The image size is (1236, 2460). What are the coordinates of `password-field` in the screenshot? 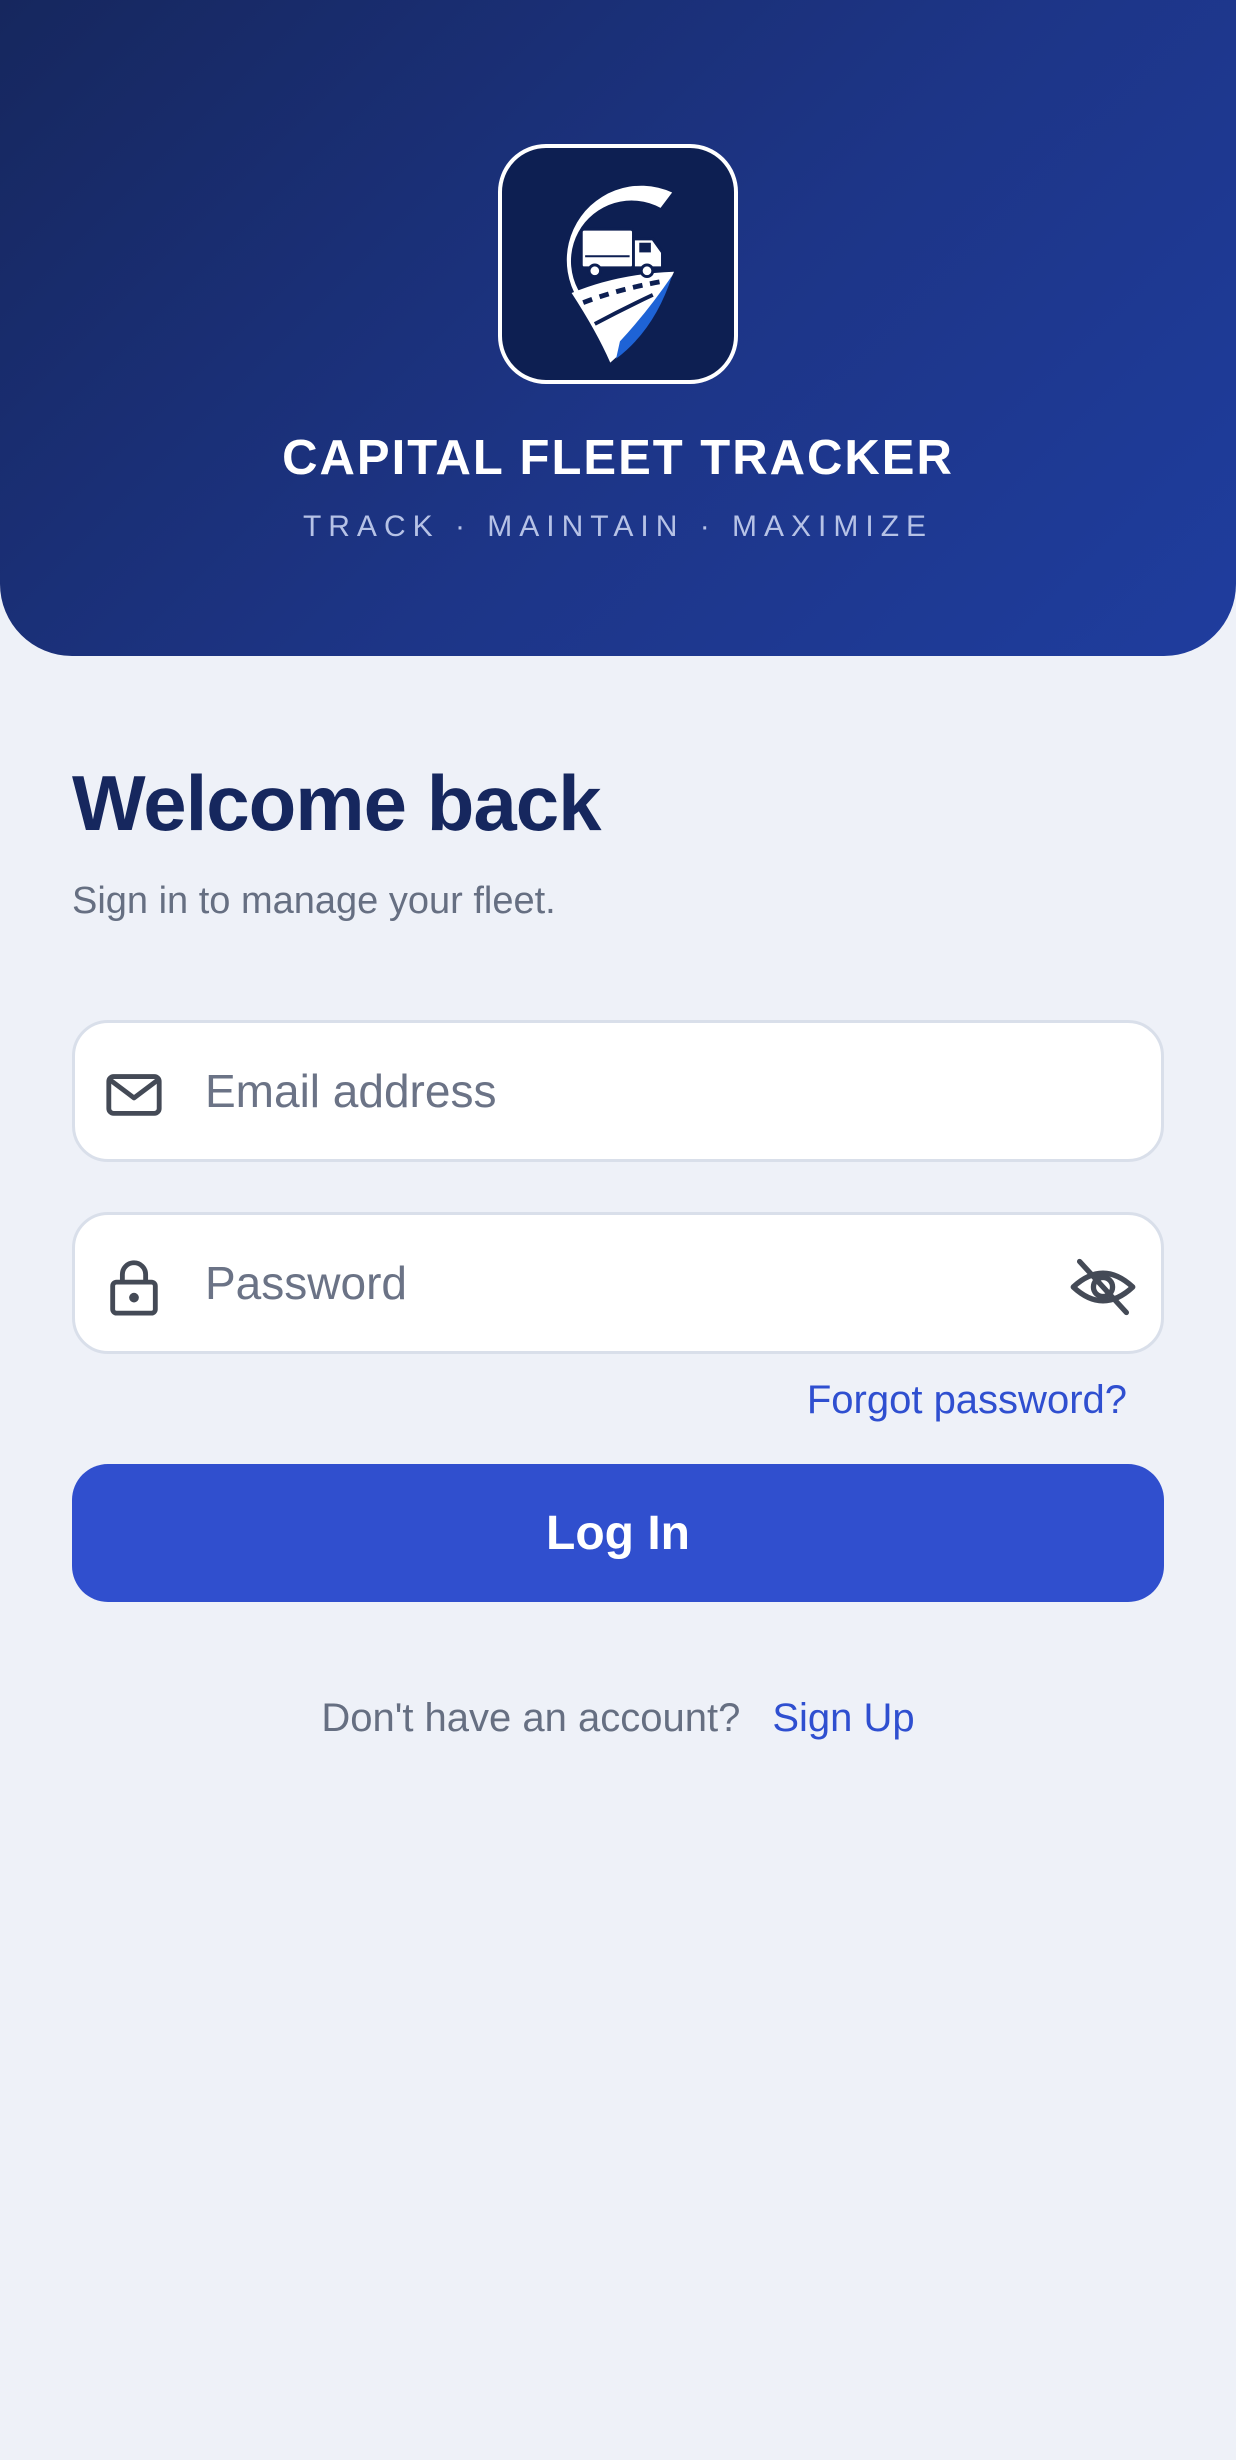 It's located at (618, 1283).